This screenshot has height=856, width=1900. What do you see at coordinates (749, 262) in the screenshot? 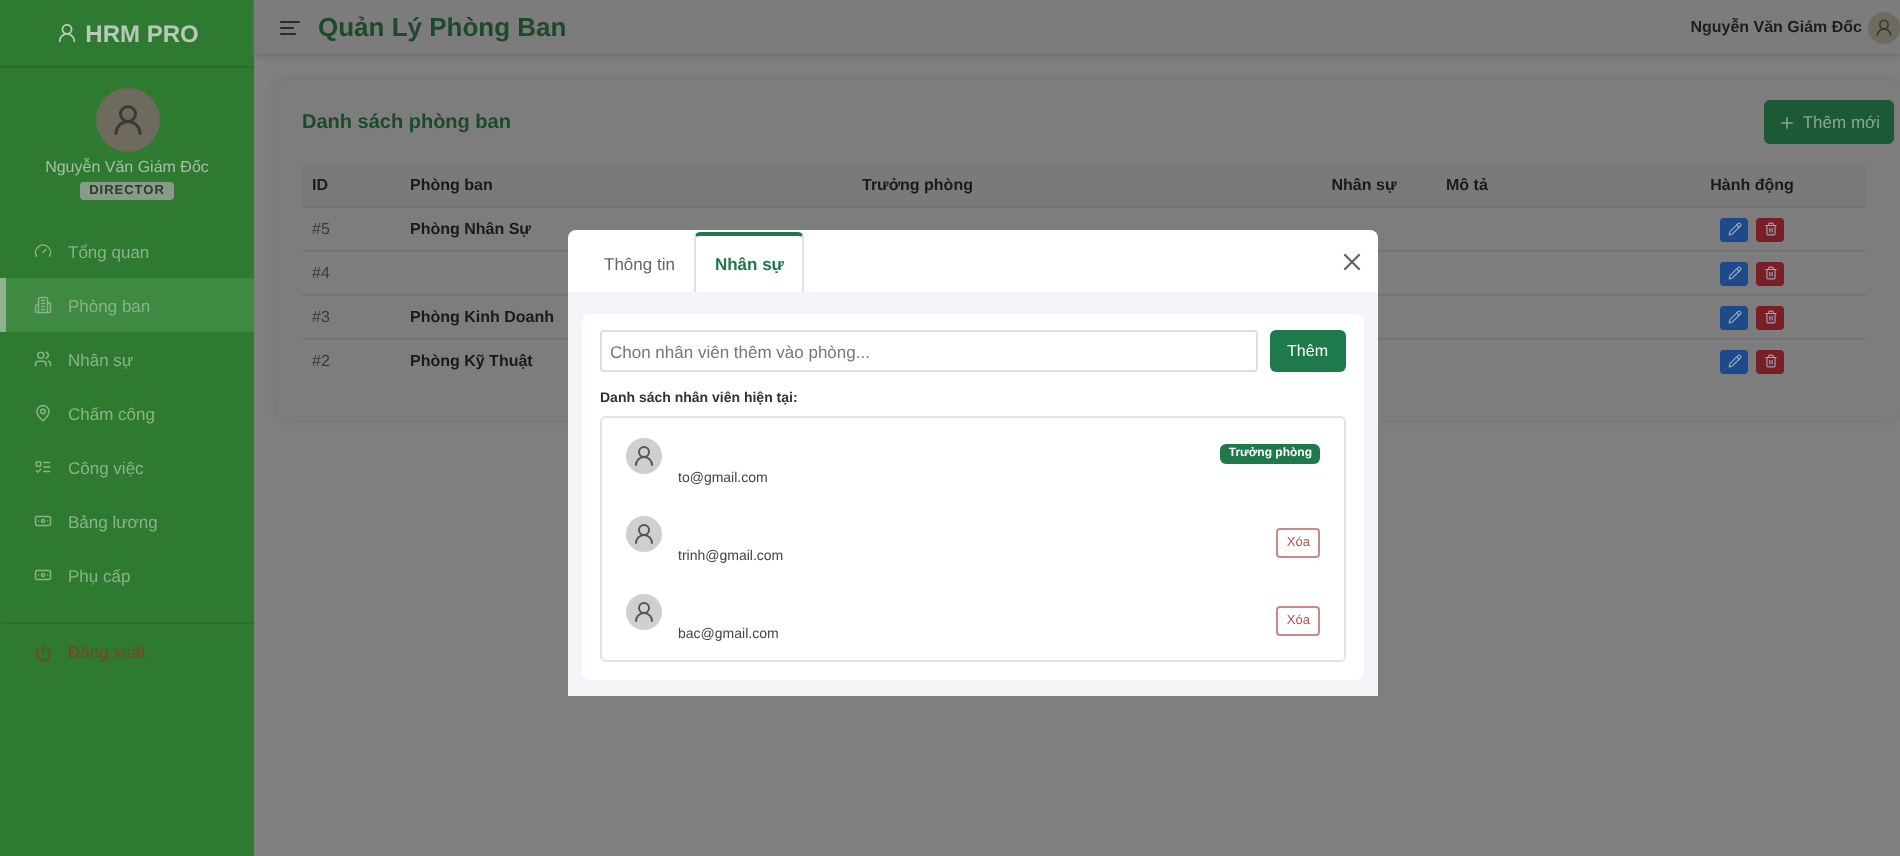
I see `tab: Nhân sự` at bounding box center [749, 262].